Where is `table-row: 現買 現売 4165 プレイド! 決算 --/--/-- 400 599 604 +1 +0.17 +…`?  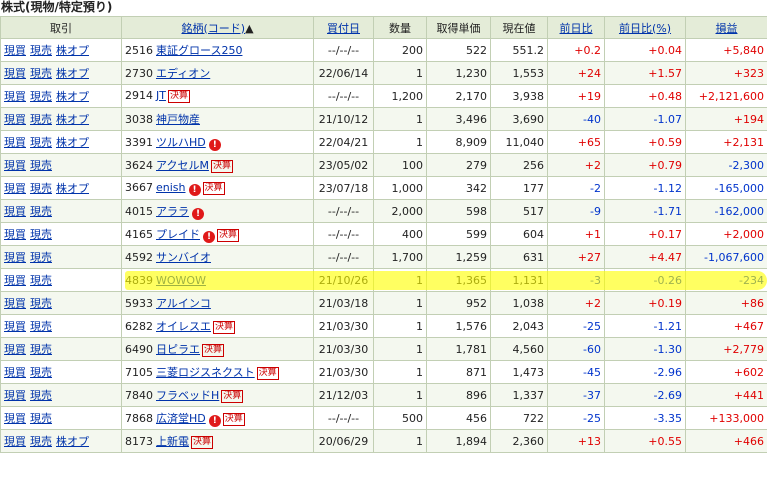 table-row: 現買 現売 4165 プレイド! 決算 --/--/-- 400 599 604 +1 +0.17 +… is located at coordinates (383, 234).